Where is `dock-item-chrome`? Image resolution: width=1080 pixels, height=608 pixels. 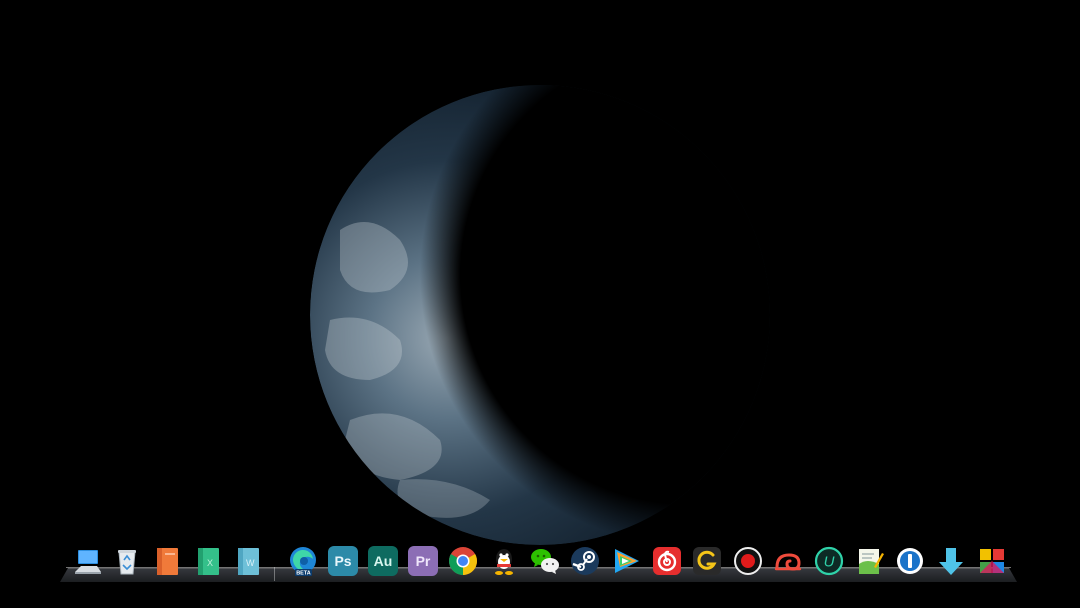 dock-item-chrome is located at coordinates (463, 561).